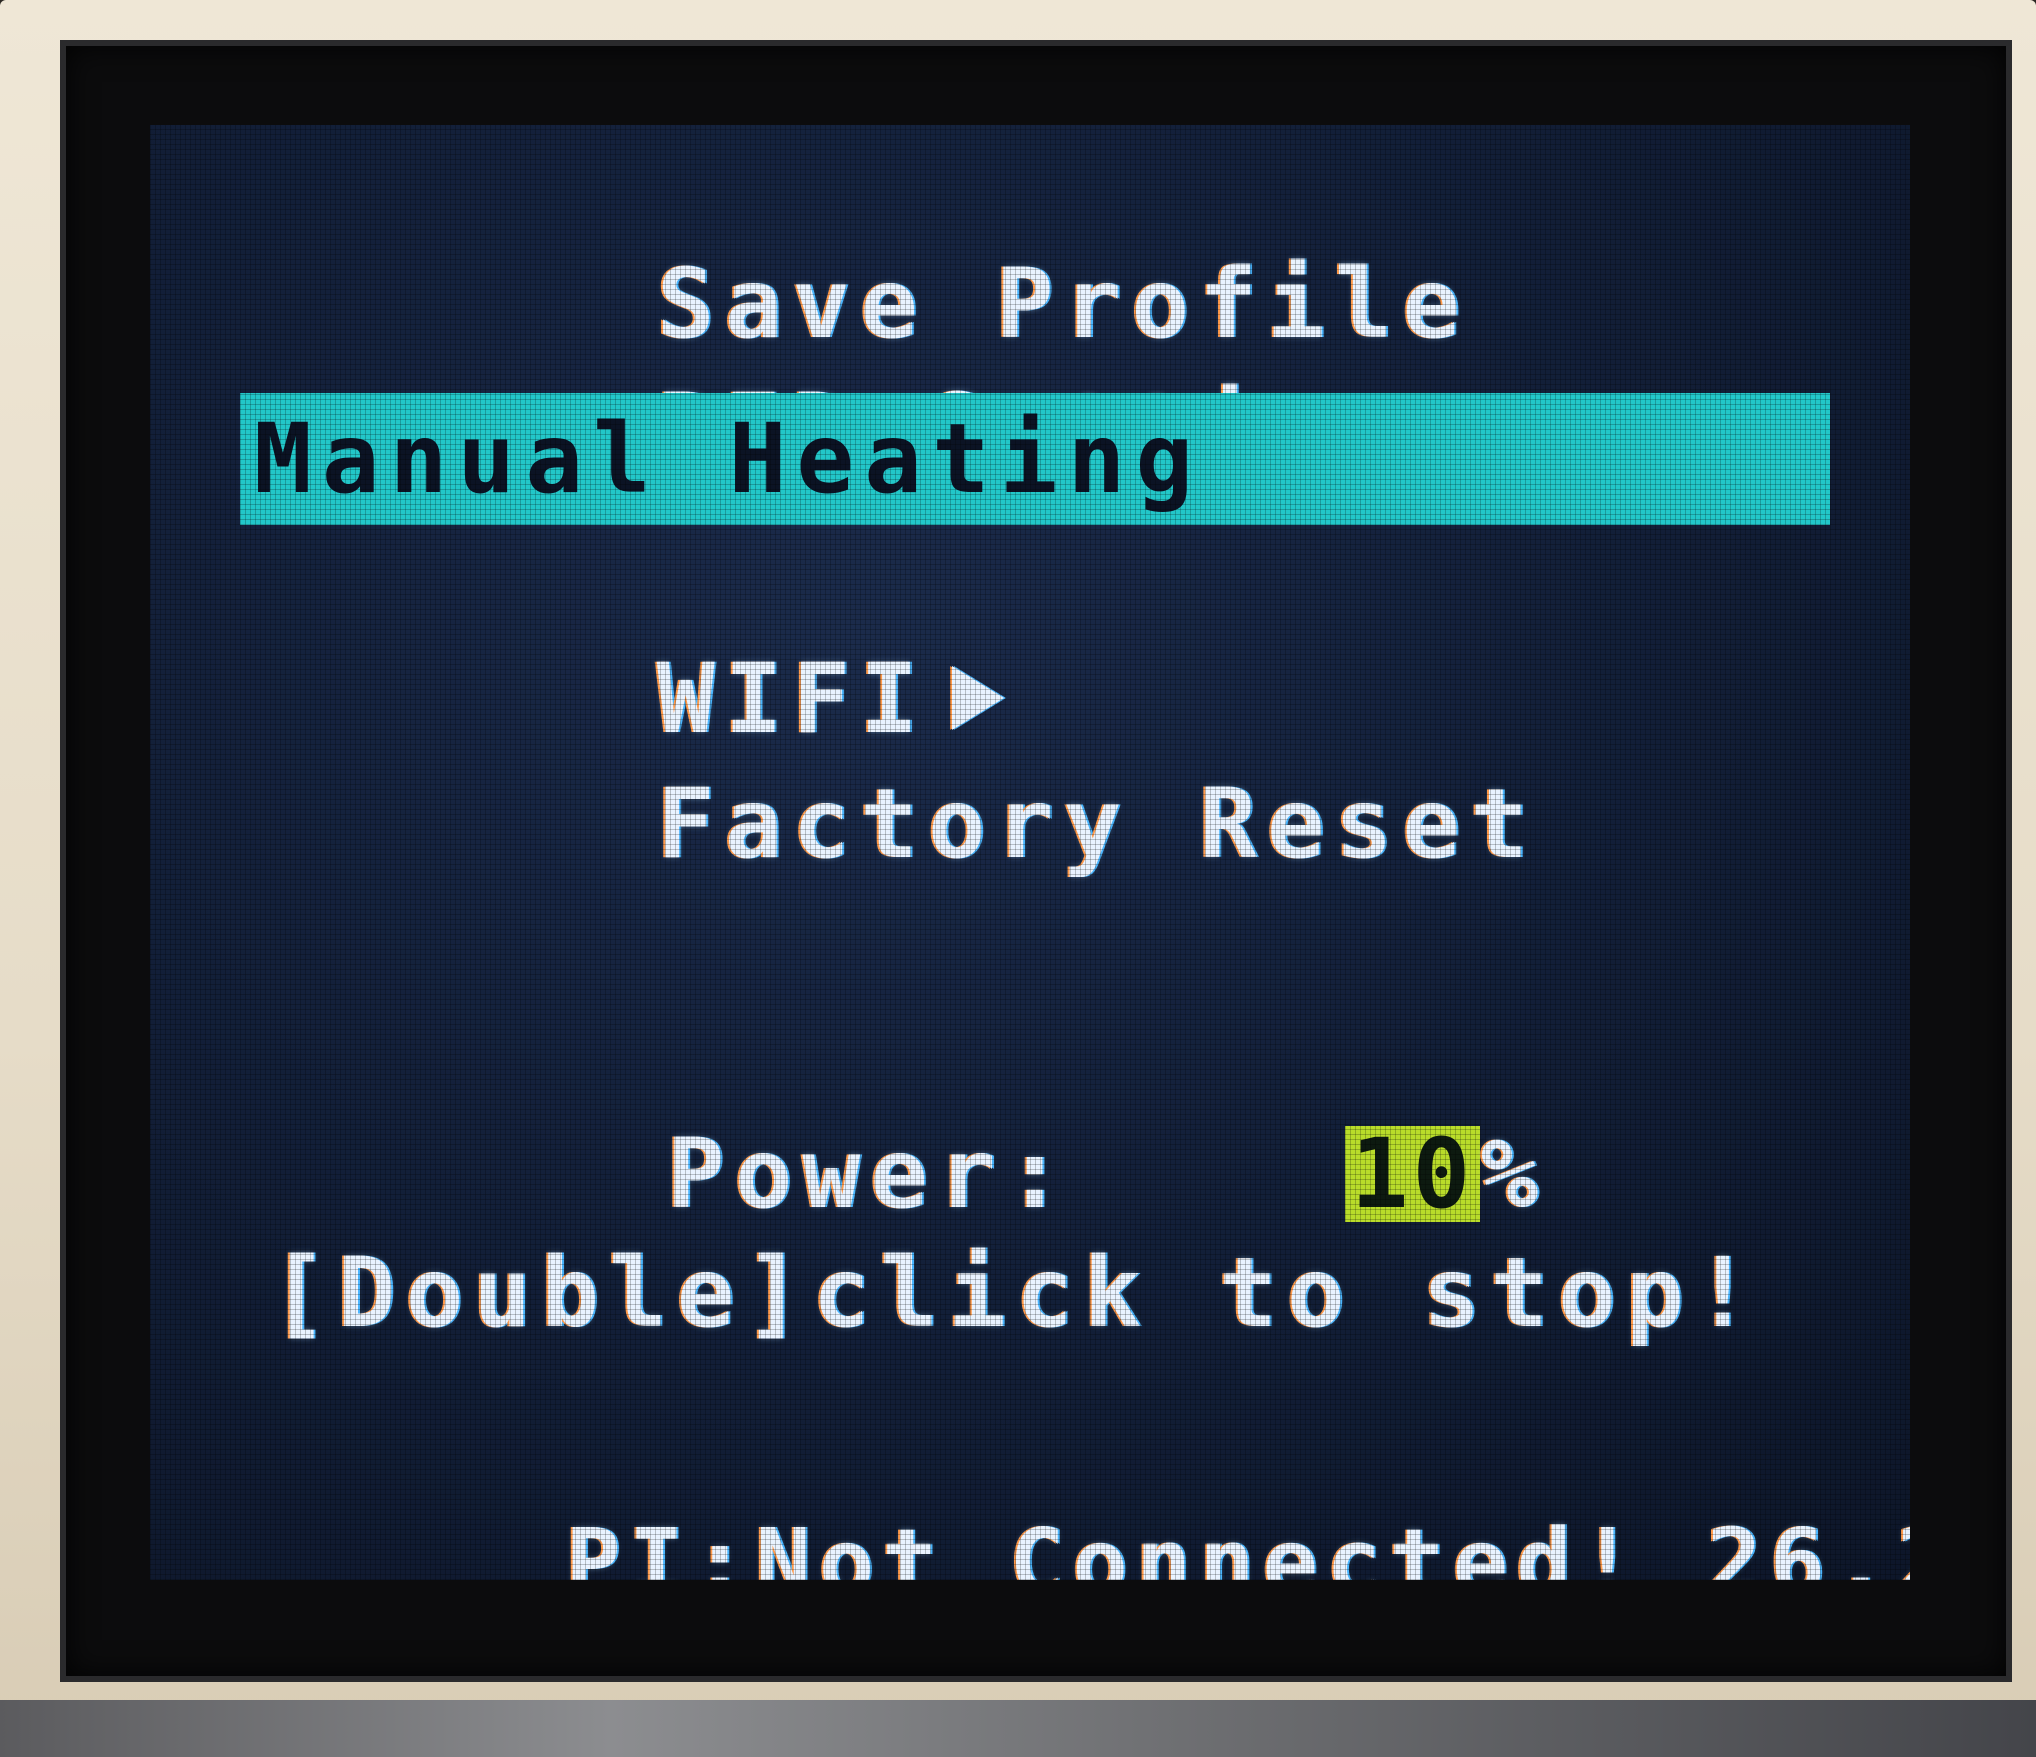 The image size is (2036, 1757). Describe the element at coordinates (870, 1174) in the screenshot. I see `power-label: Power:` at that location.